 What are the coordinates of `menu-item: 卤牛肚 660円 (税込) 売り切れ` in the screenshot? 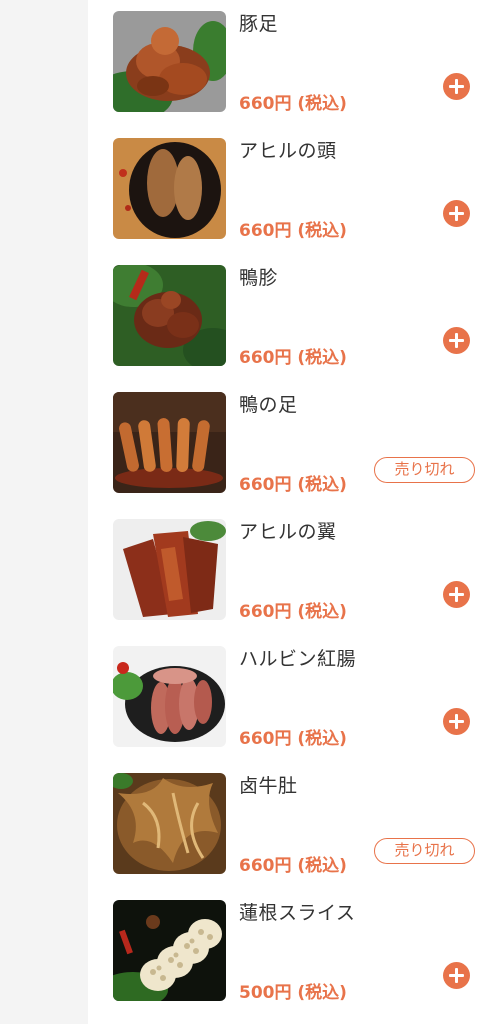 It's located at (294, 825).